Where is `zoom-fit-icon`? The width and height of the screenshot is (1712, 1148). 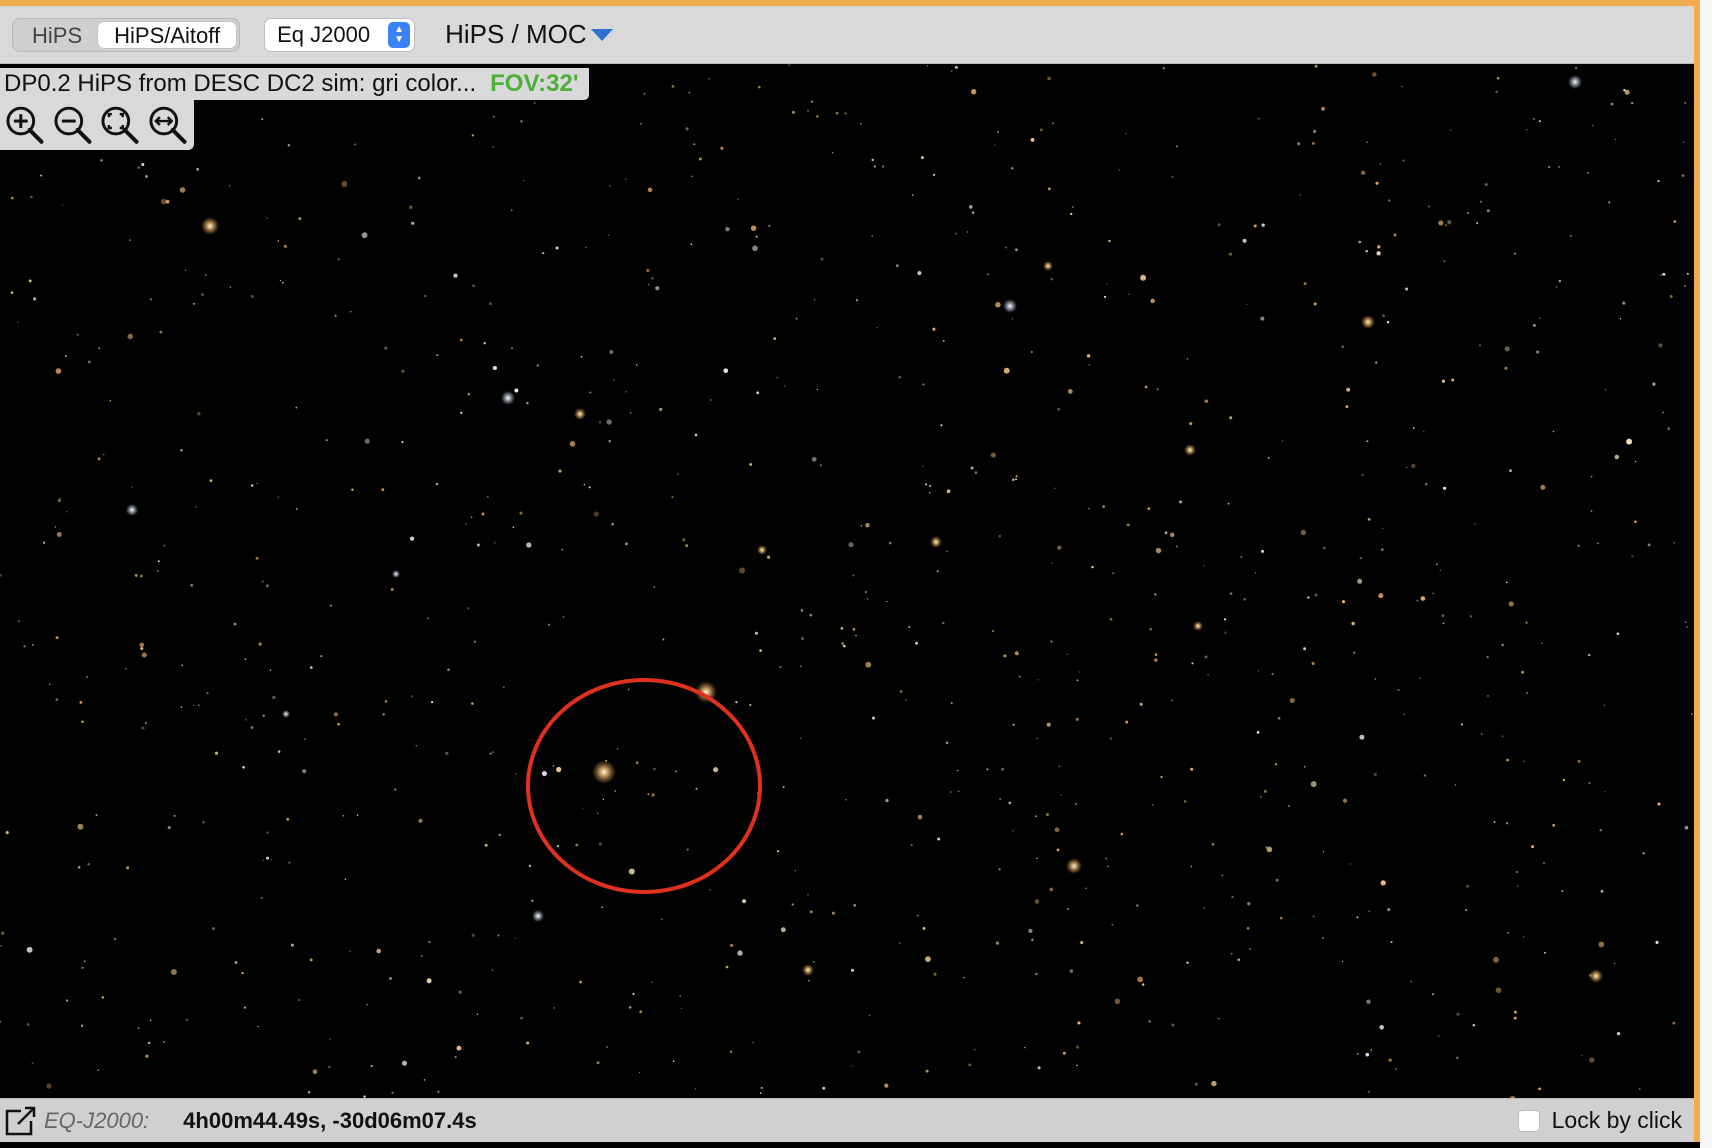
zoom-fit-icon is located at coordinates (120, 125).